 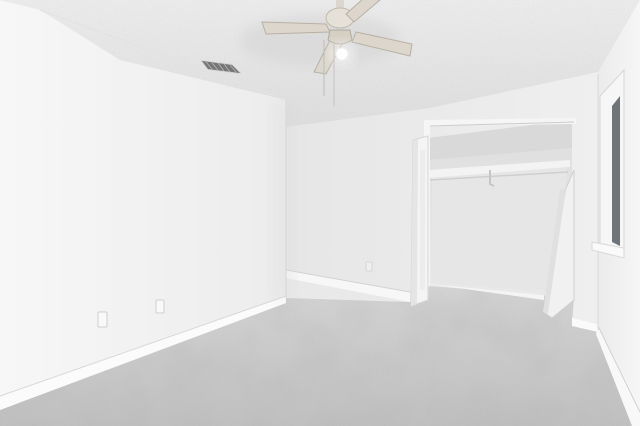 What do you see at coordinates (296, 28) in the screenshot?
I see `fan-blade` at bounding box center [296, 28].